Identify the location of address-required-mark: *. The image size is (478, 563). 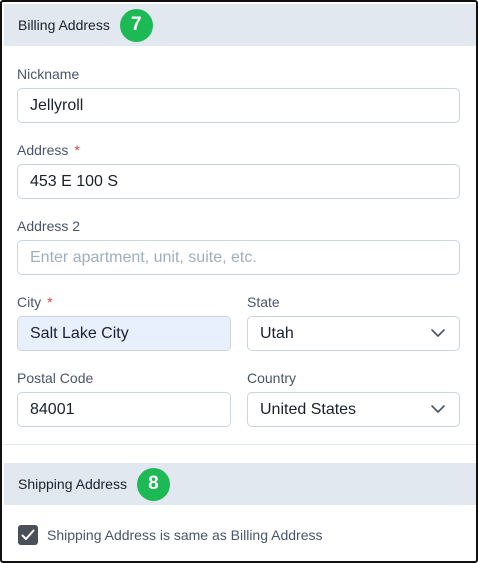
(77, 150).